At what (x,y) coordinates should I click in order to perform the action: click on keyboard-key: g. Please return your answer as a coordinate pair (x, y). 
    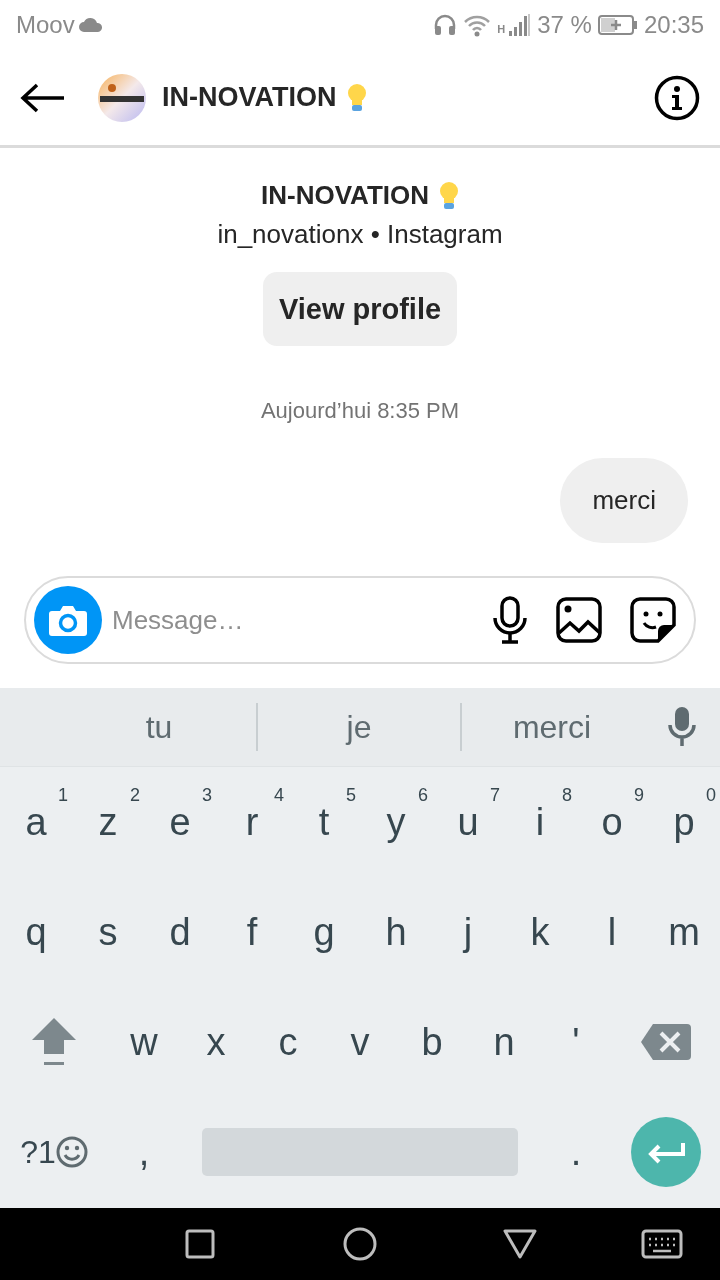
    Looking at the image, I should click on (324, 932).